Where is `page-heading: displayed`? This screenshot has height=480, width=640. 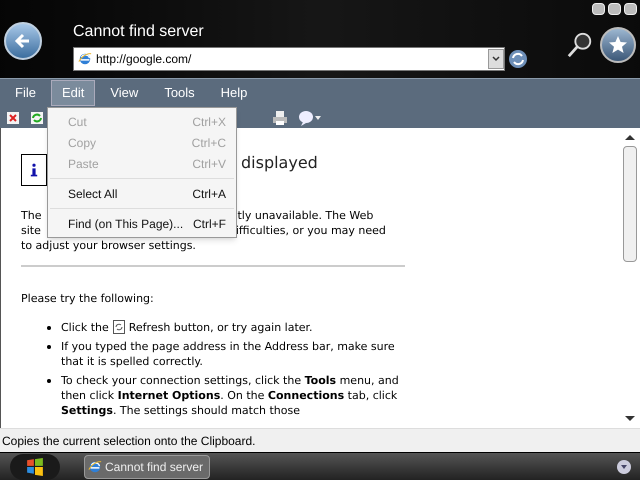 page-heading: displayed is located at coordinates (279, 163).